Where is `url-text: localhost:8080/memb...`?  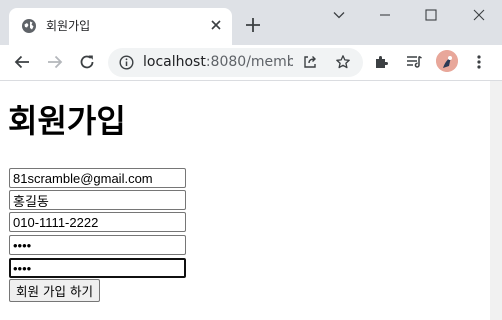
url-text: localhost:8080/memb... is located at coordinates (218, 62).